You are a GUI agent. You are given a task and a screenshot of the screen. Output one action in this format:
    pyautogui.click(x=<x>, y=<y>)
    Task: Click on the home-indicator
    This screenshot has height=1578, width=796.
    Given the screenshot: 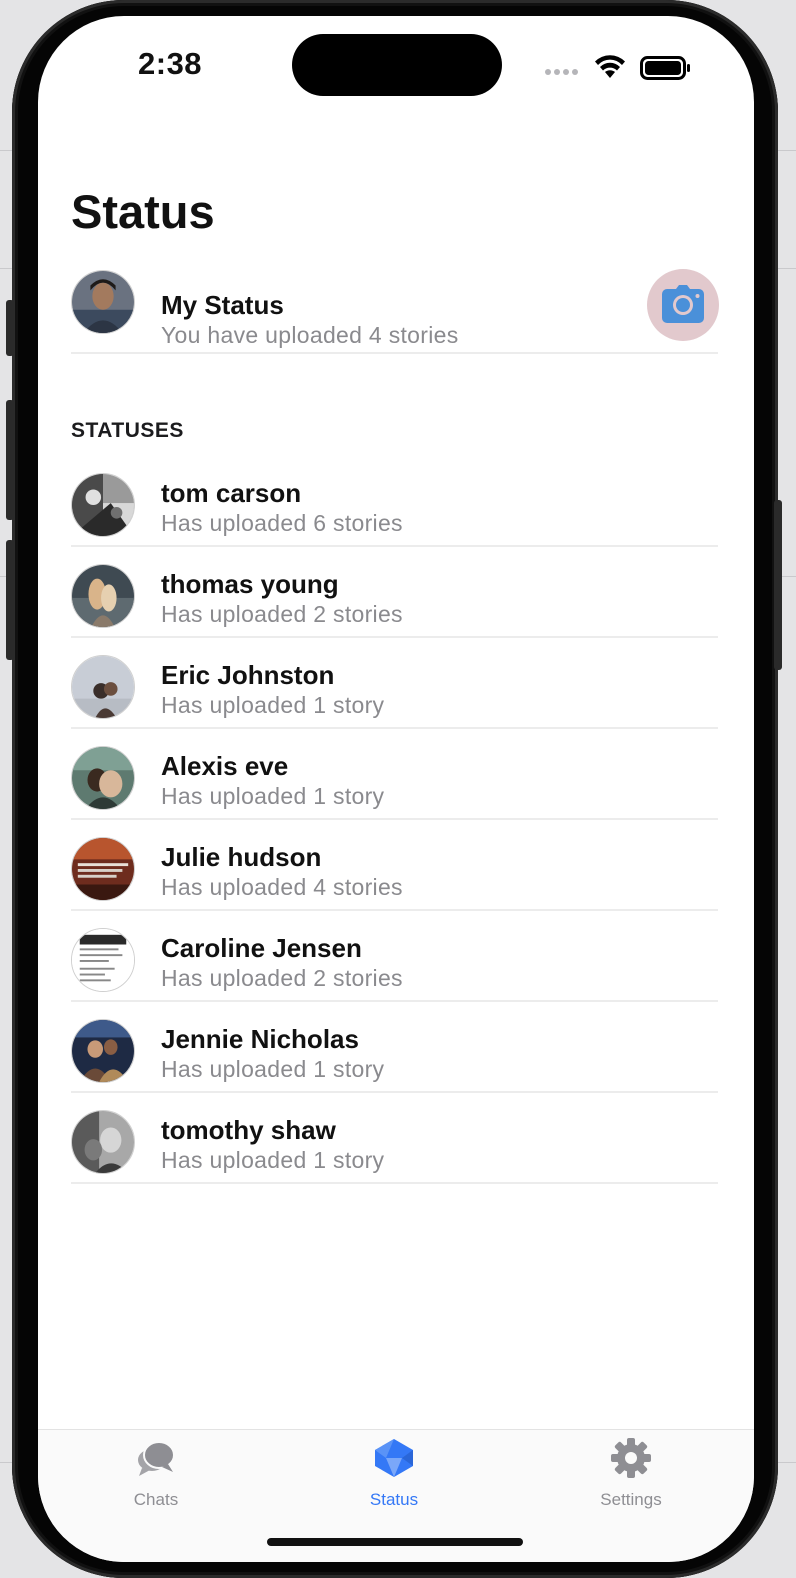 What is the action you would take?
    pyautogui.click(x=395, y=1542)
    